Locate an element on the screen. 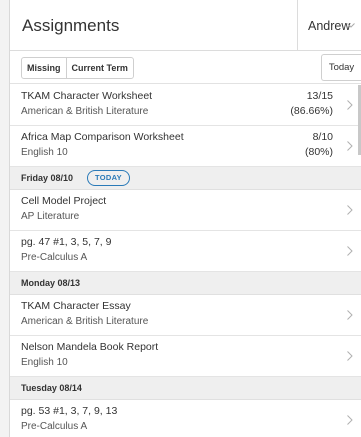 This screenshot has width=361, height=437. assignment-title: TKAM Character Worksheet is located at coordinates (87, 96).